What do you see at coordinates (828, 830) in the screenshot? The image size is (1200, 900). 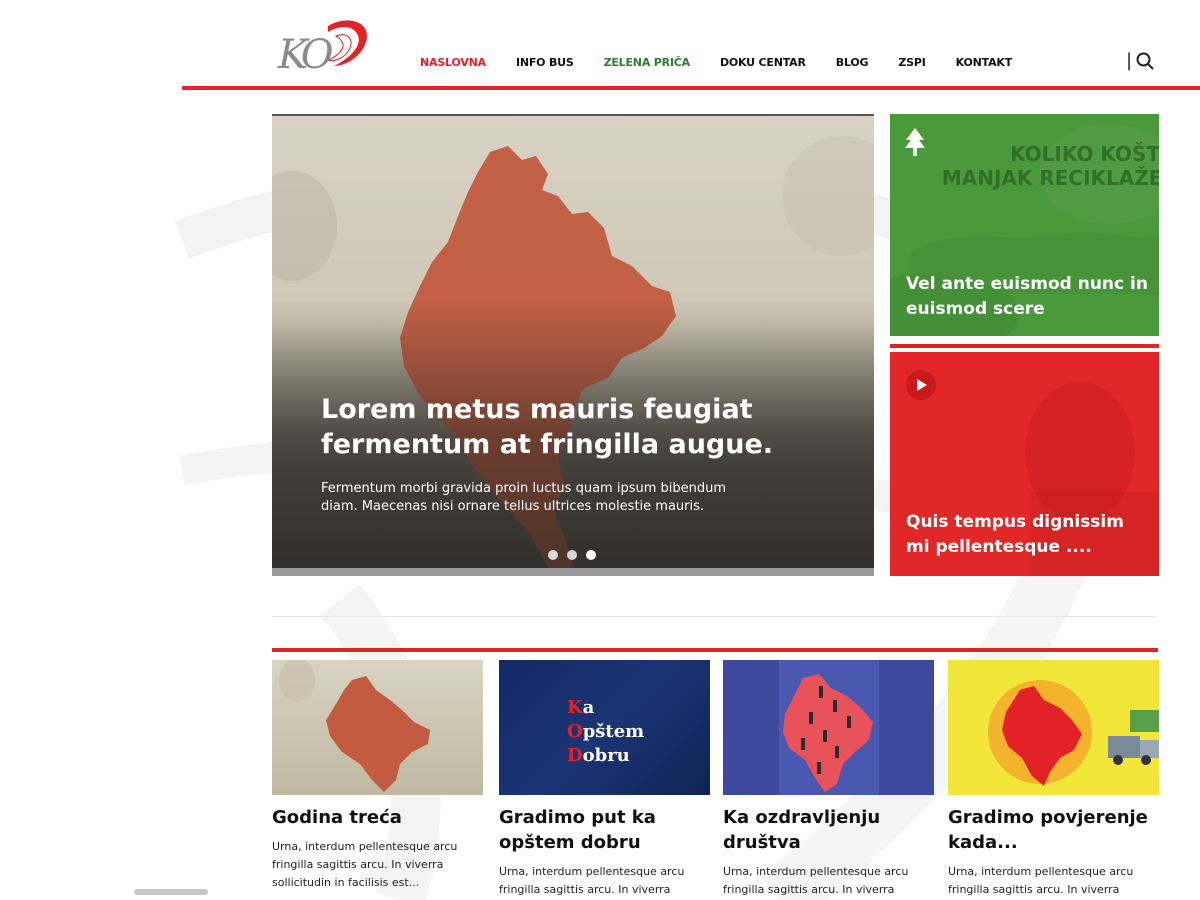 I see `news-card-title: Ka ozdravljenju društva` at bounding box center [828, 830].